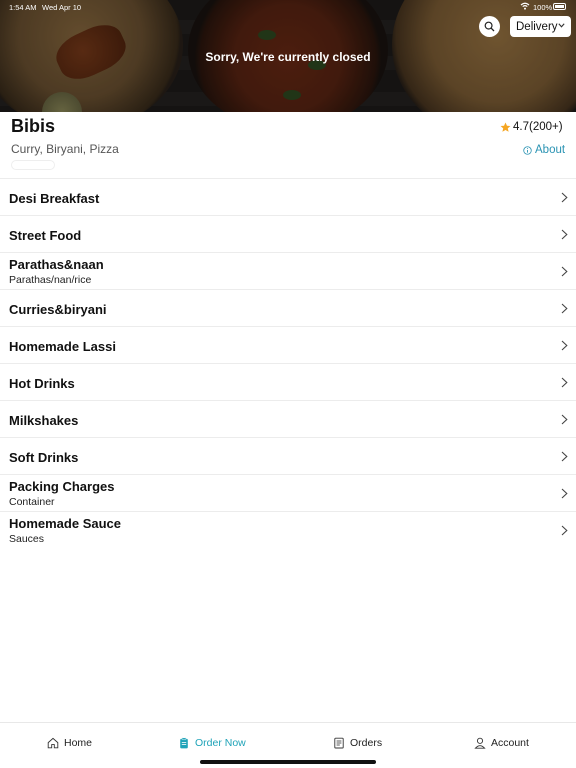 This screenshot has width=576, height=768. I want to click on category-row-homemade-lassi: Homemade Lassi, so click(288, 344).